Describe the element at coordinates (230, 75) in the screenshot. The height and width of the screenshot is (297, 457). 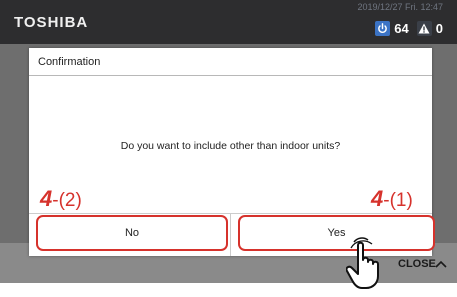
I see `title-divider` at that location.